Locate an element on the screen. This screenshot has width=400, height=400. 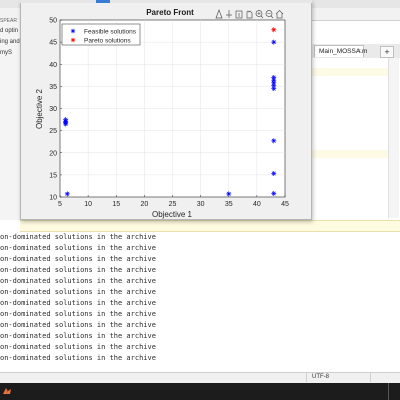
editor-tab-main-mossa: Main_MOSSA.m × is located at coordinates (340, 51).